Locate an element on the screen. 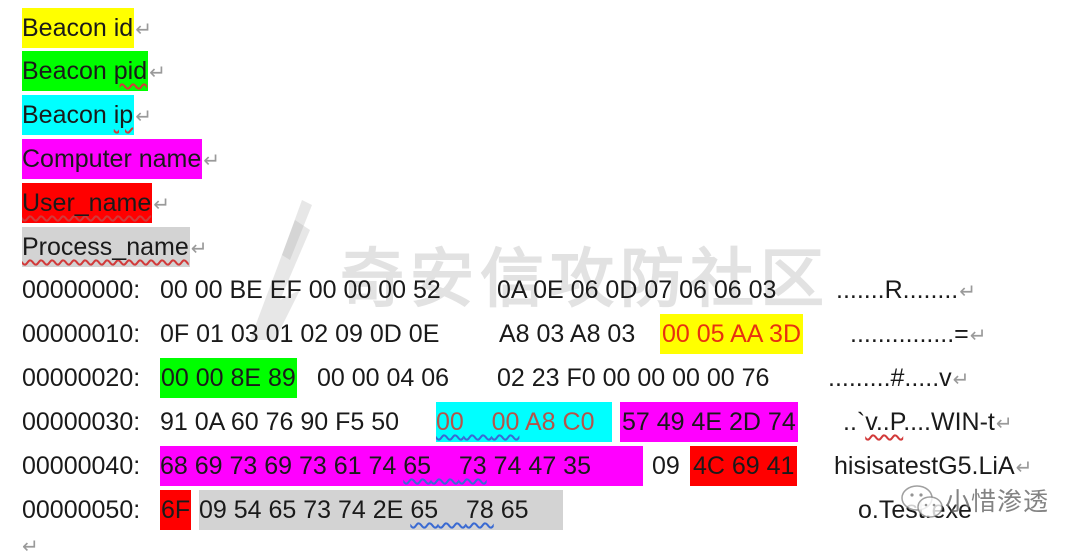 The width and height of the screenshot is (1080, 559). hex-offset: 00000000: is located at coordinates (81, 290).